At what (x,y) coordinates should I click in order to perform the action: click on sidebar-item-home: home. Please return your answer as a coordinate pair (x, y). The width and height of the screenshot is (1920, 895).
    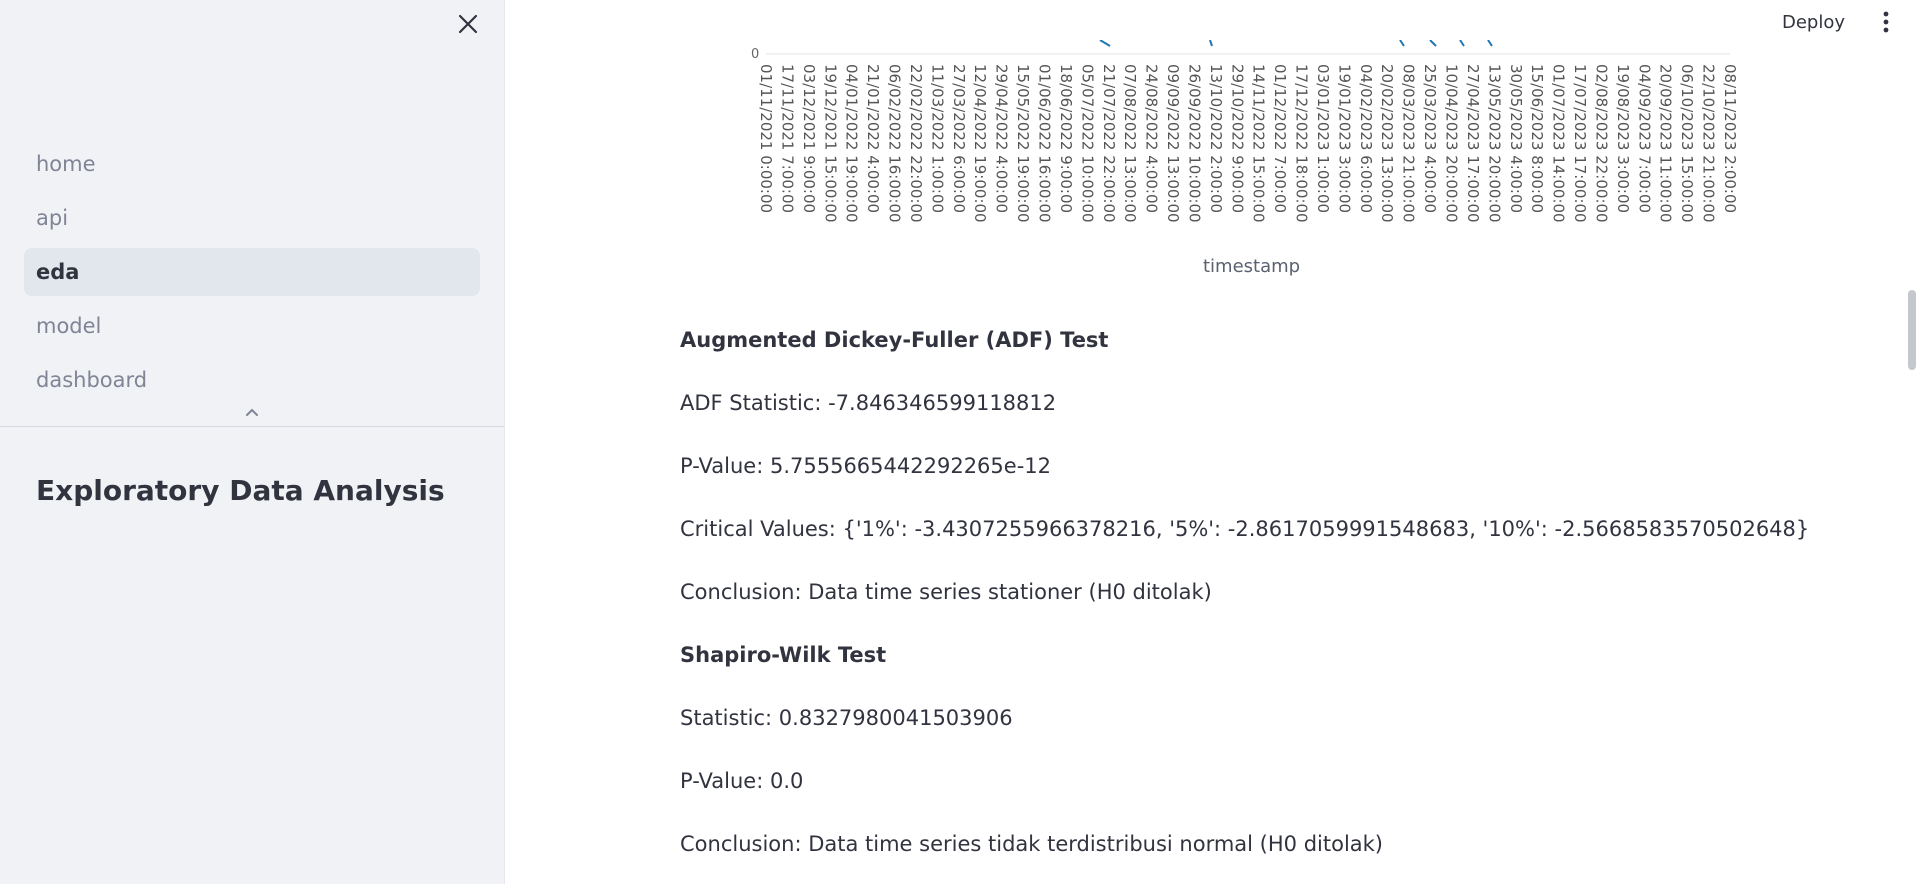
    Looking at the image, I should click on (252, 164).